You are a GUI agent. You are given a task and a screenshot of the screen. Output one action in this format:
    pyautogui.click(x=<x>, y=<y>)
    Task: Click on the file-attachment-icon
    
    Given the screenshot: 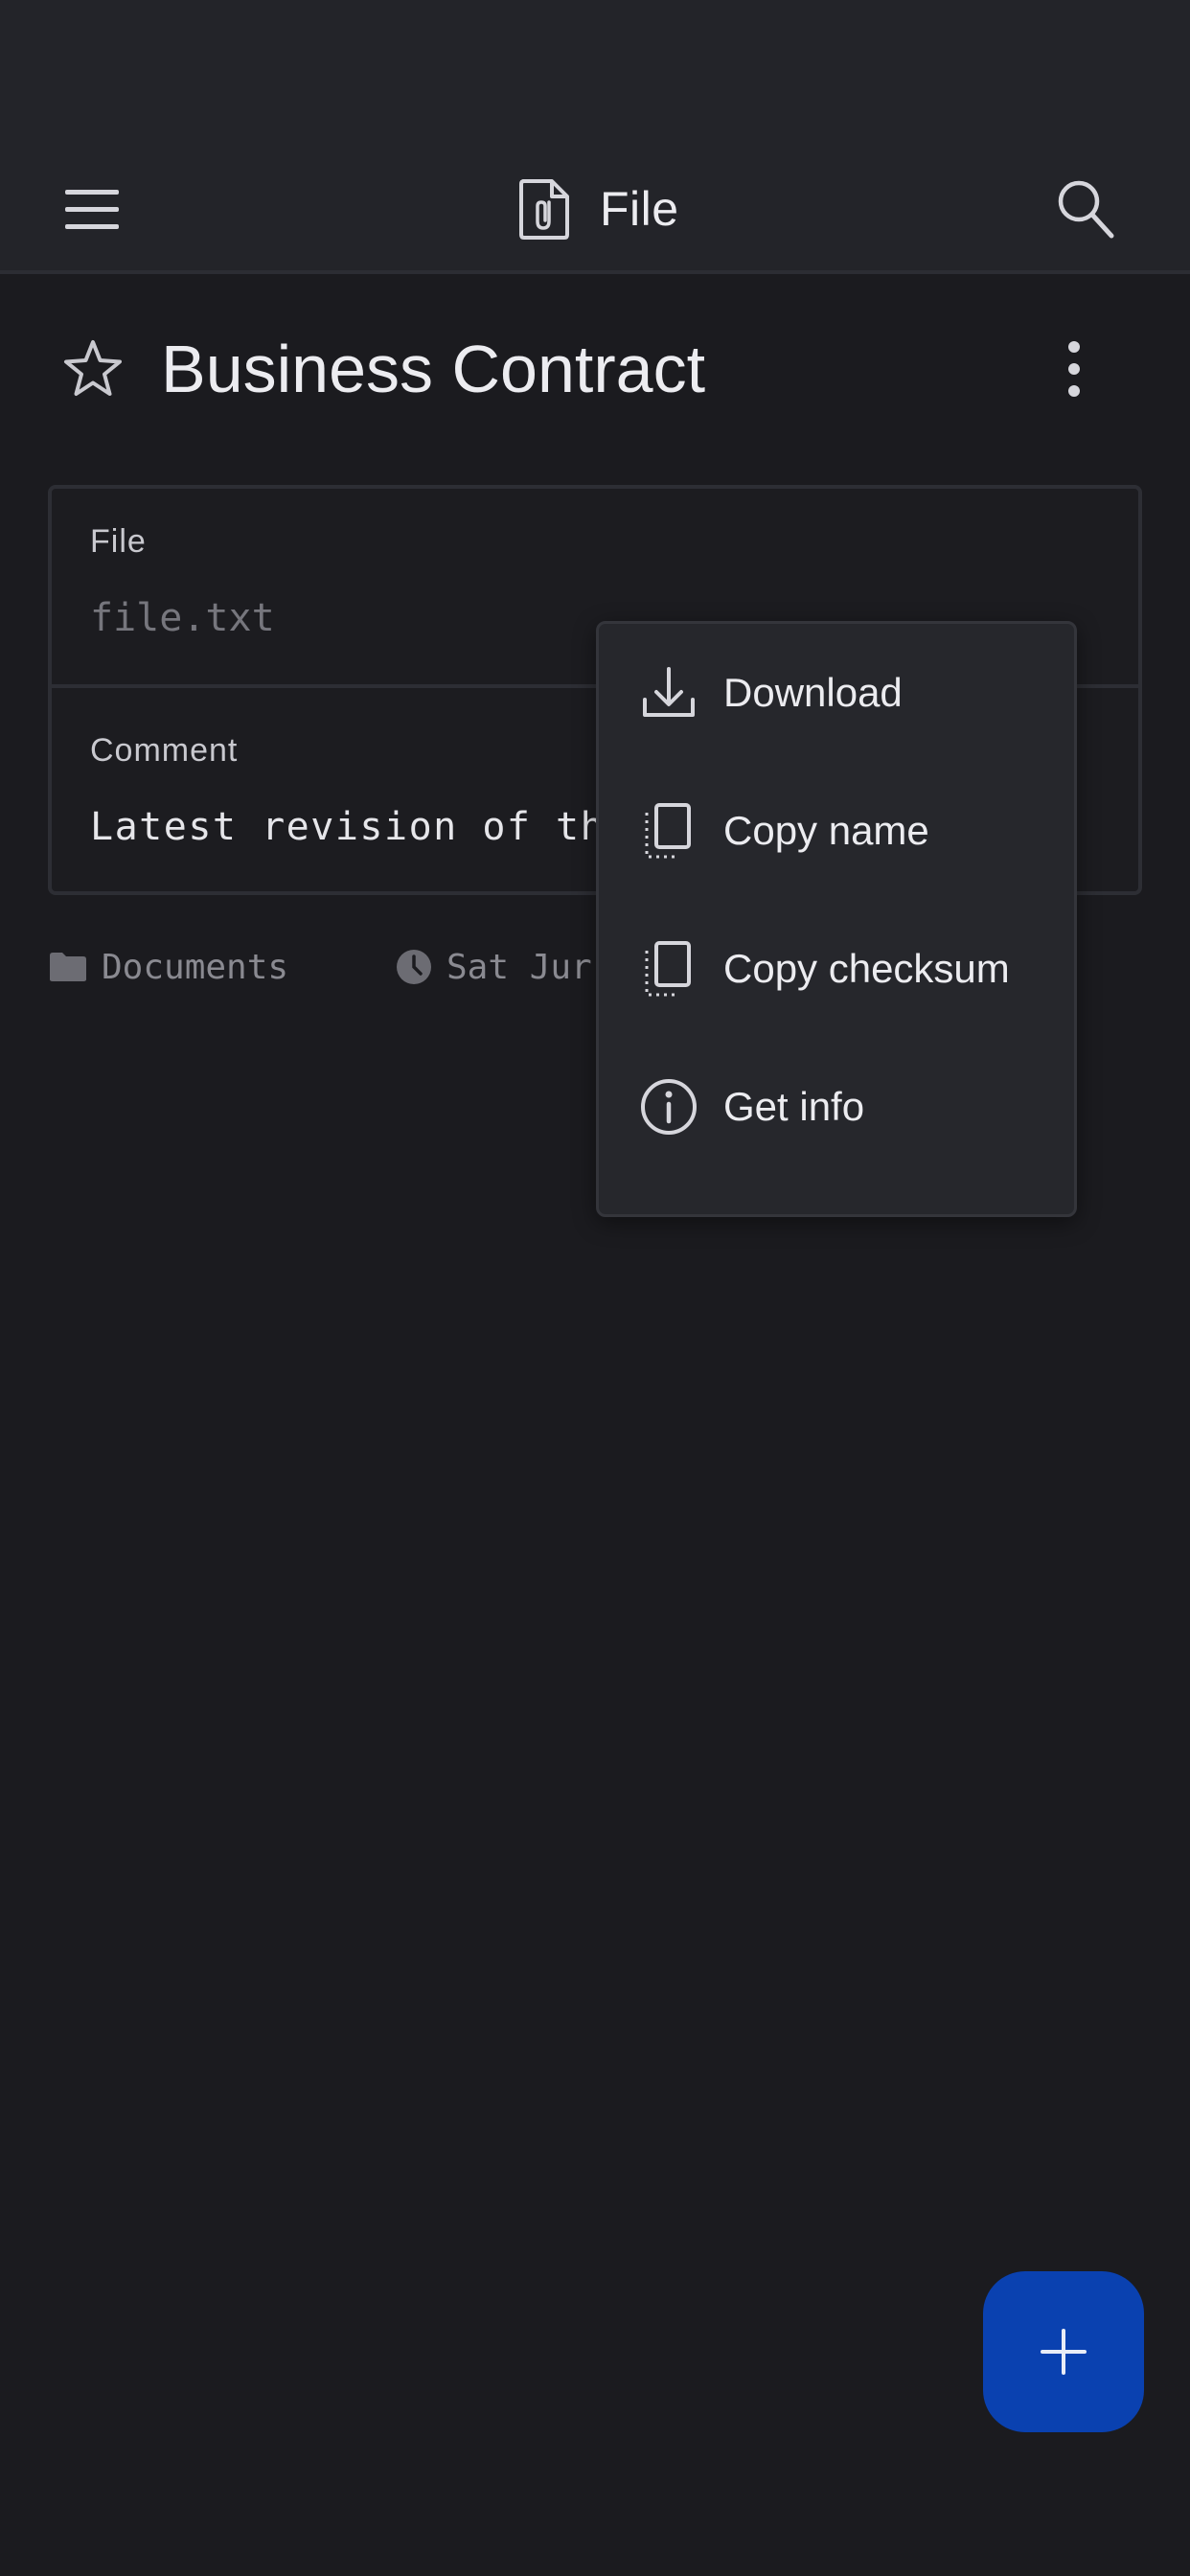 What is the action you would take?
    pyautogui.click(x=544, y=209)
    